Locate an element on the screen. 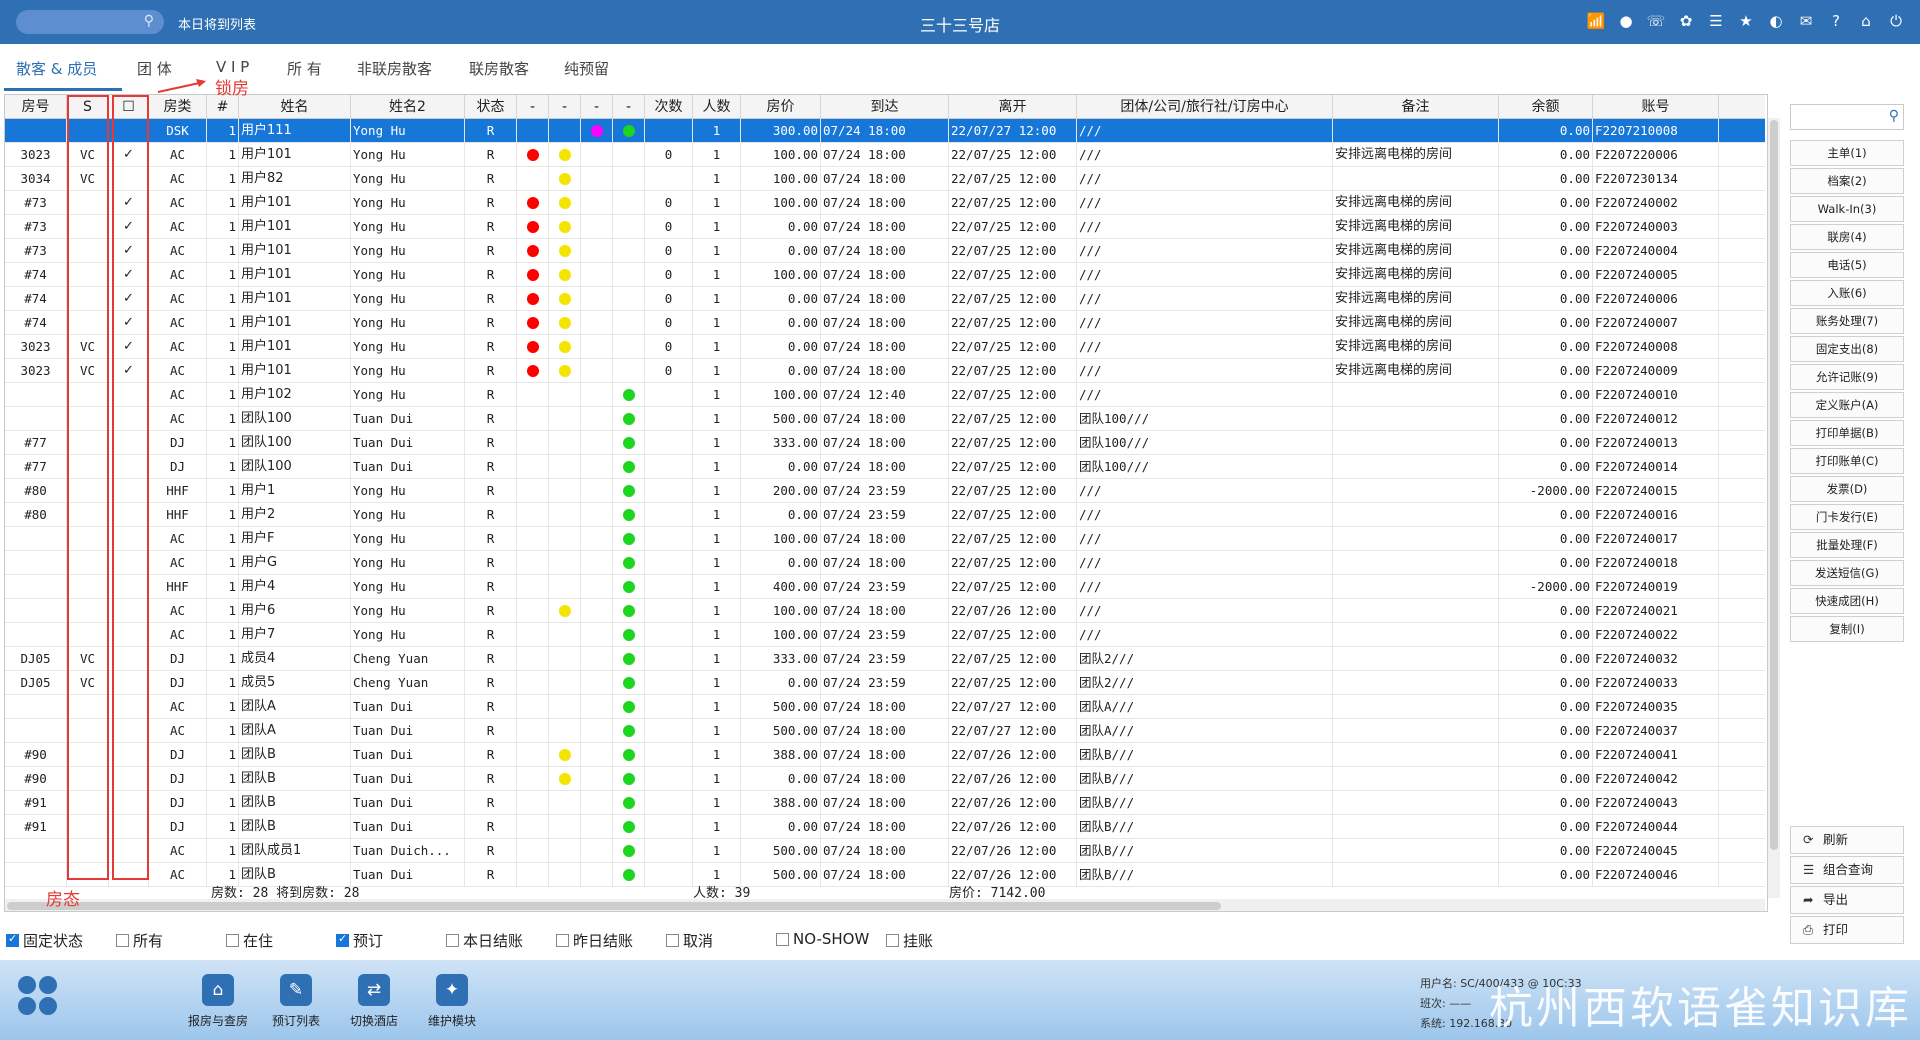 The height and width of the screenshot is (1040, 1920). filter-checkbox-3: 在住 is located at coordinates (249, 940).